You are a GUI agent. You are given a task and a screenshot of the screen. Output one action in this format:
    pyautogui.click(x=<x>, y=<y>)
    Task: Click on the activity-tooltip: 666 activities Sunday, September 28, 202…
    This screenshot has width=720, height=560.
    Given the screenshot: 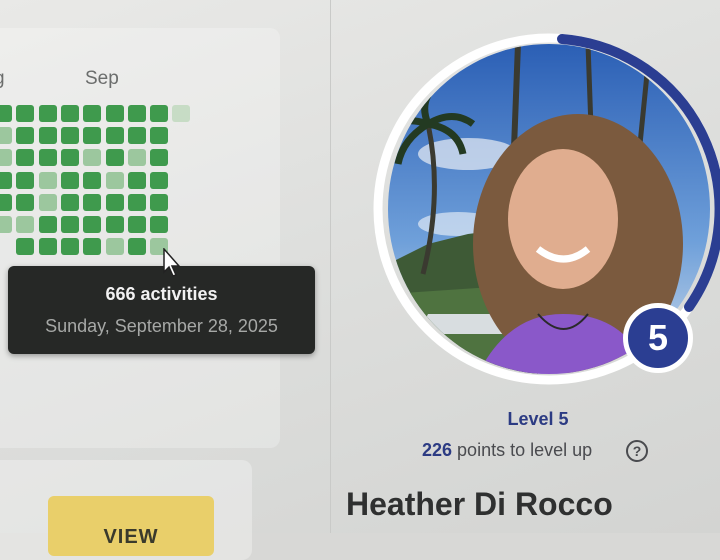 What is the action you would take?
    pyautogui.click(x=161, y=310)
    